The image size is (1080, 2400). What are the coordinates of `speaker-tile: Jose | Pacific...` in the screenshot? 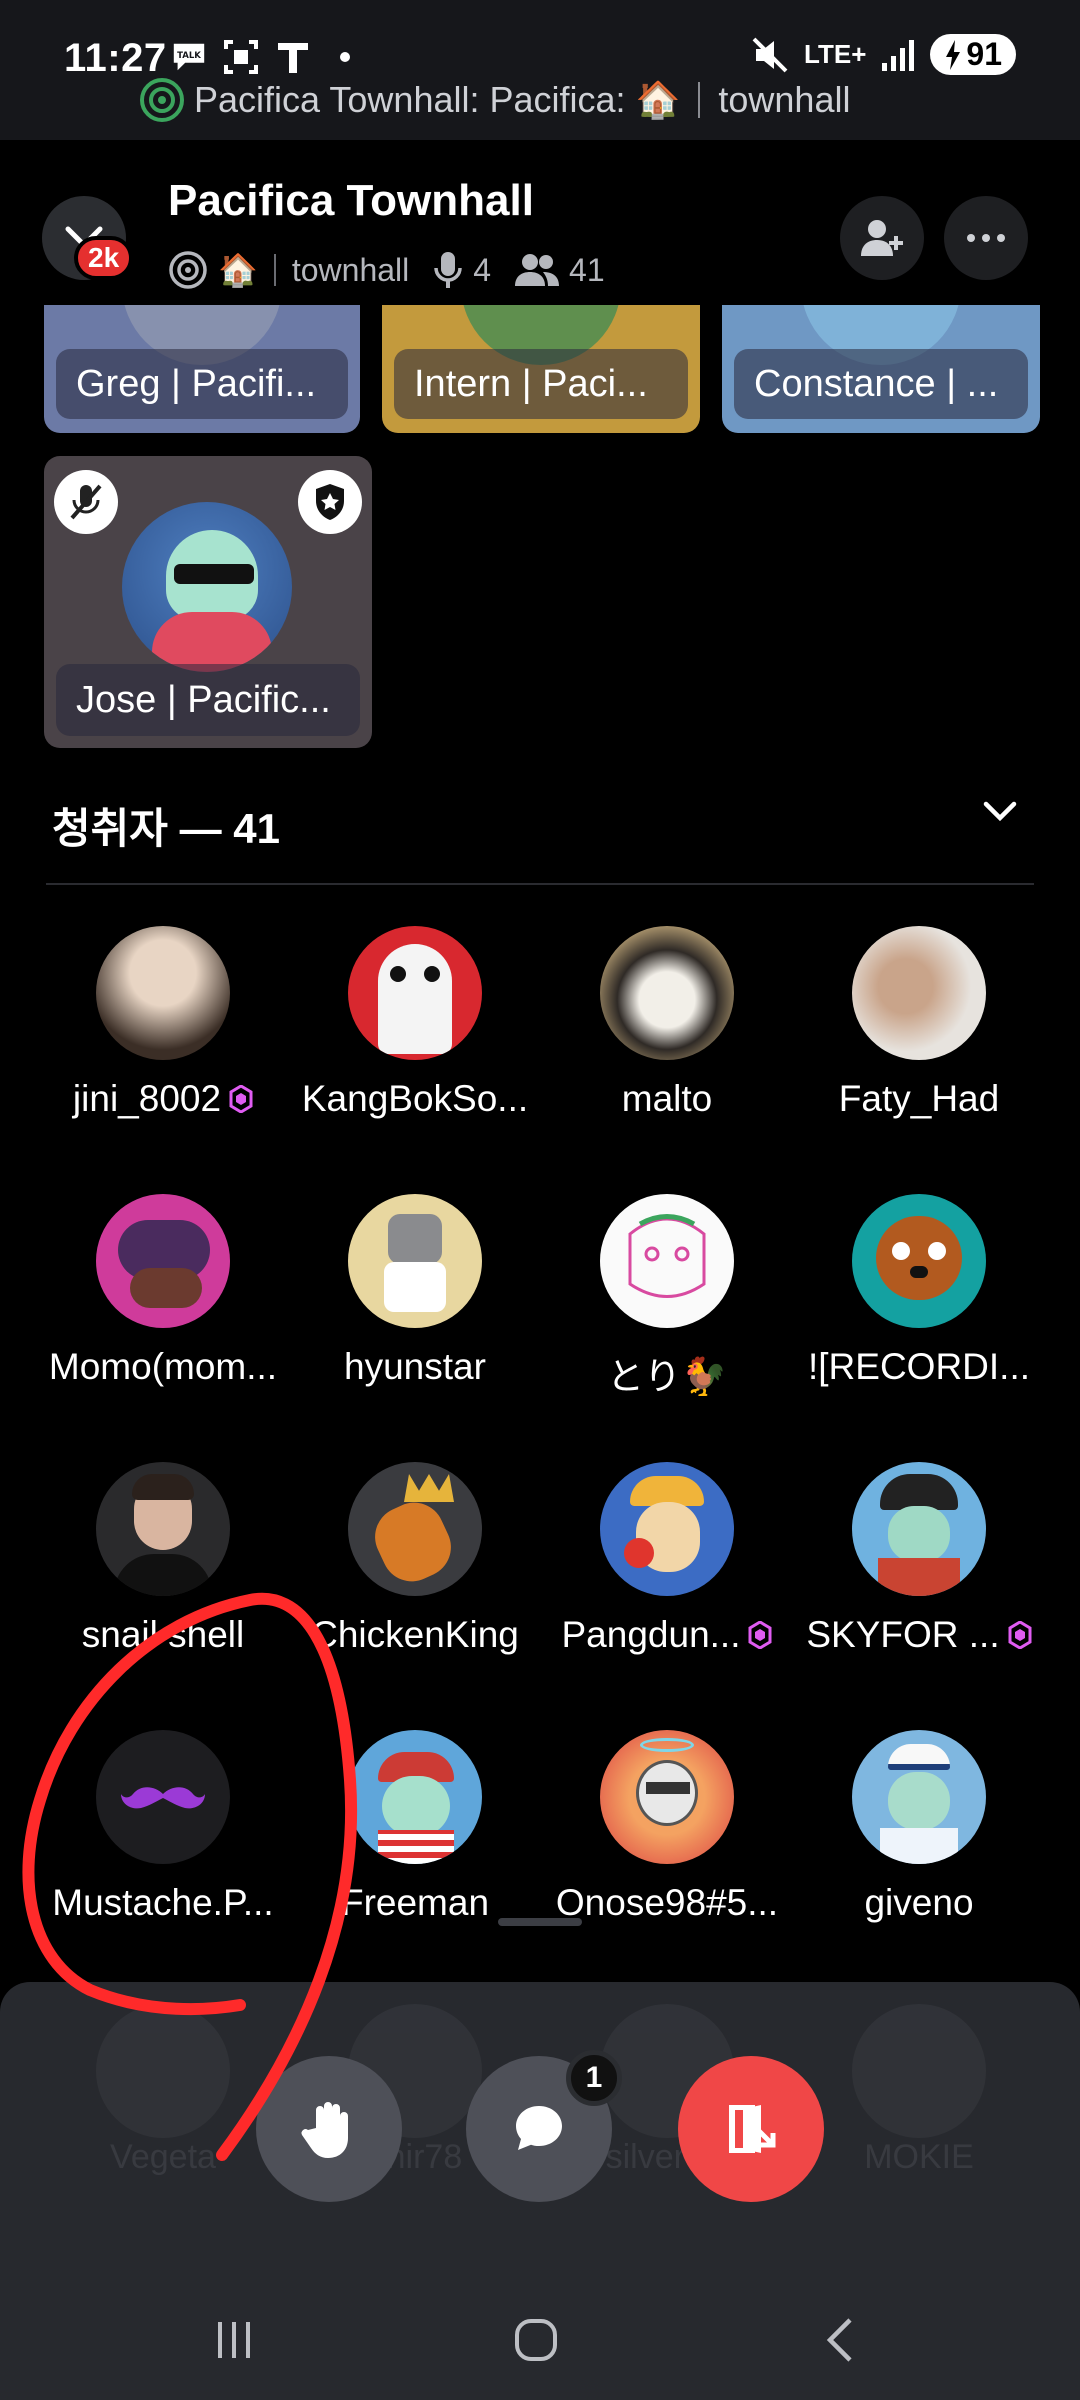 It's located at (208, 602).